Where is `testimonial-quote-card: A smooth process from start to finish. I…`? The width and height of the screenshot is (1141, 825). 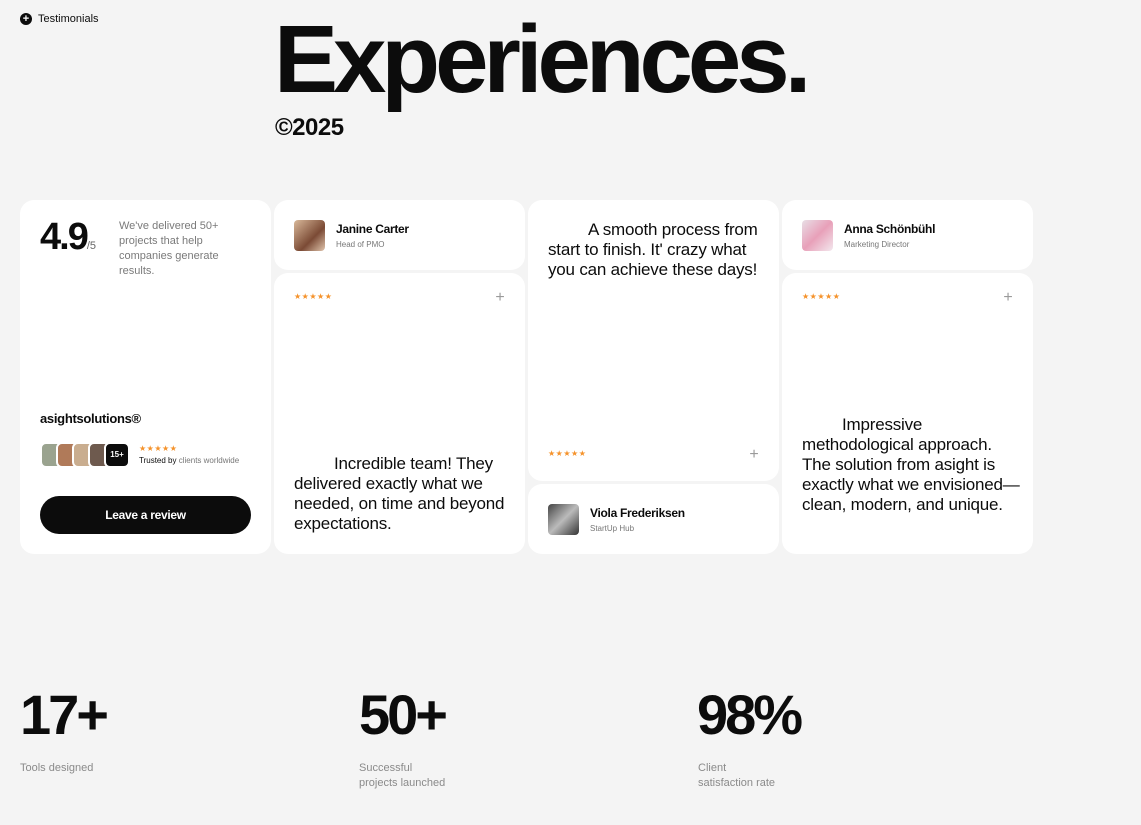 testimonial-quote-card: A smooth process from start to finish. I… is located at coordinates (653, 340).